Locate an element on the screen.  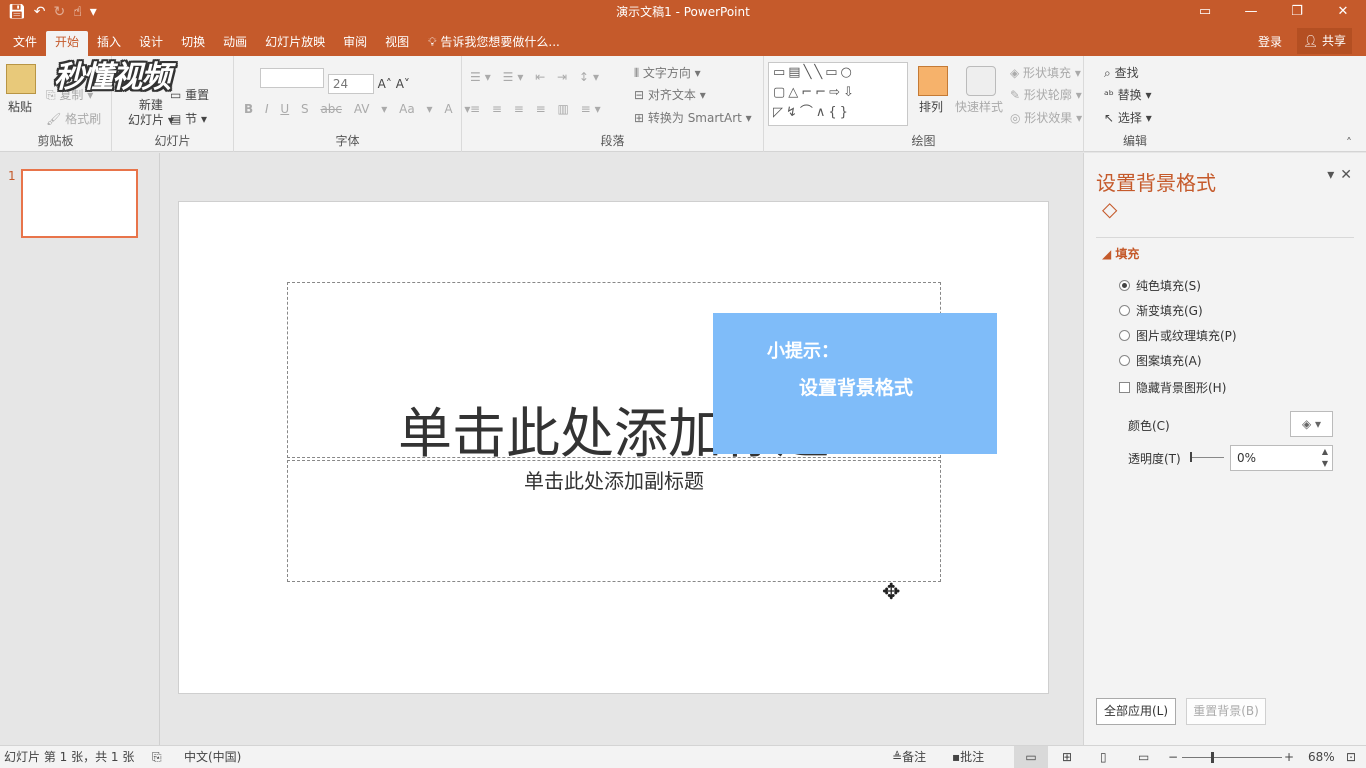
change-case-button: Aa ▾ is located at coordinates (415, 109).